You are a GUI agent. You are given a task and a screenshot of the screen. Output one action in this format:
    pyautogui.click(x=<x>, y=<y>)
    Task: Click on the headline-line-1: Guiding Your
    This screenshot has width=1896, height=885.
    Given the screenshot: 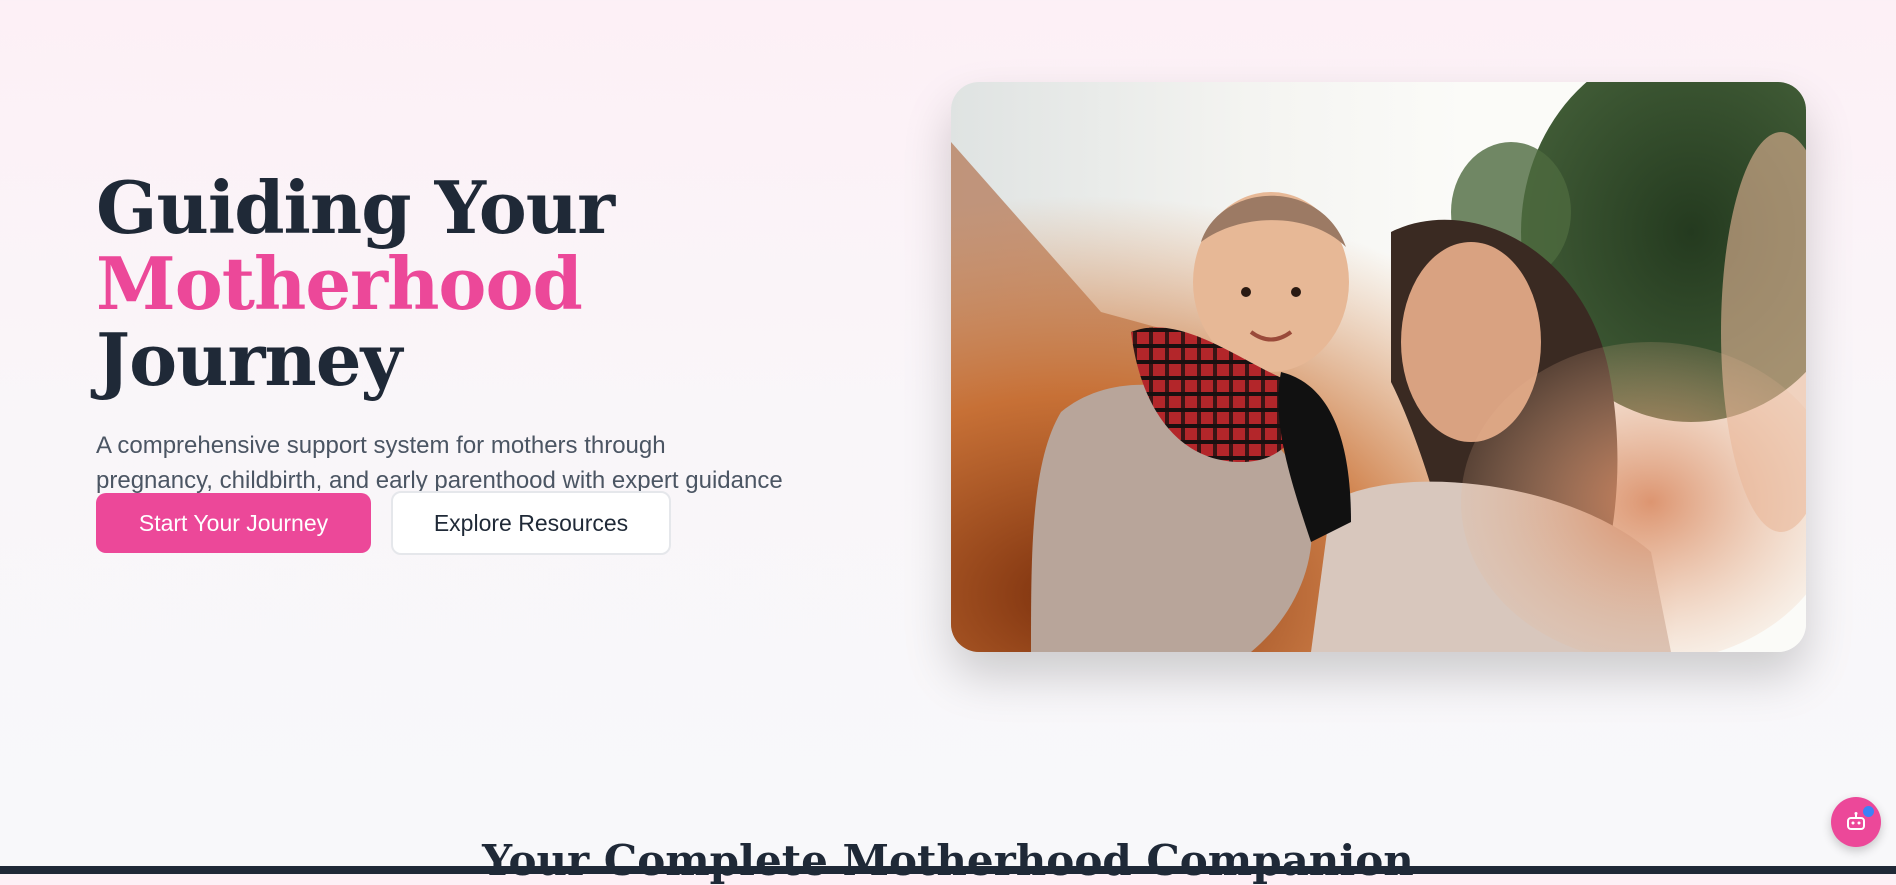 What is the action you would take?
    pyautogui.click(x=355, y=207)
    